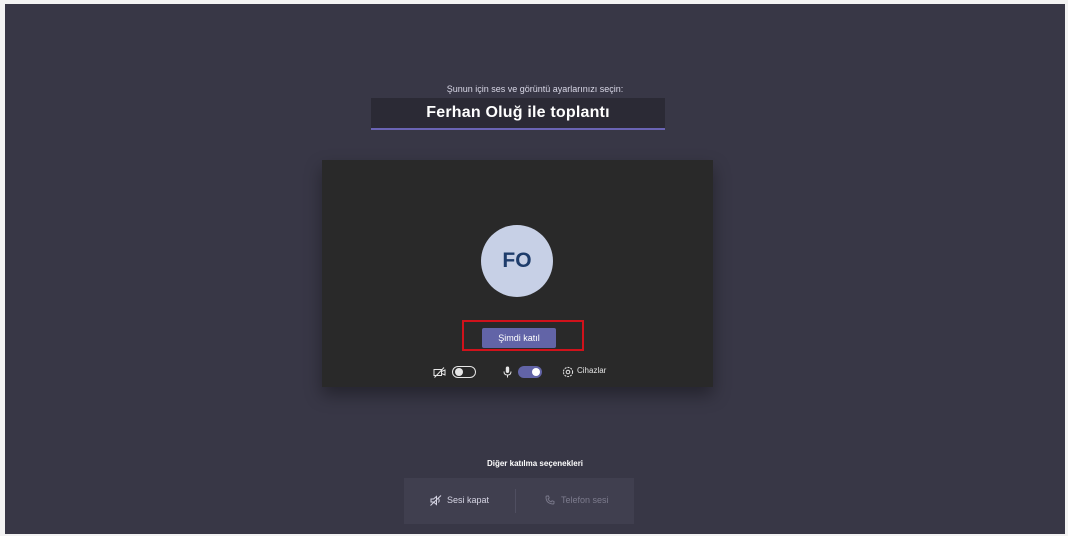  I want to click on other-join-options: Sesi kapat Telefon sesi, so click(519, 501).